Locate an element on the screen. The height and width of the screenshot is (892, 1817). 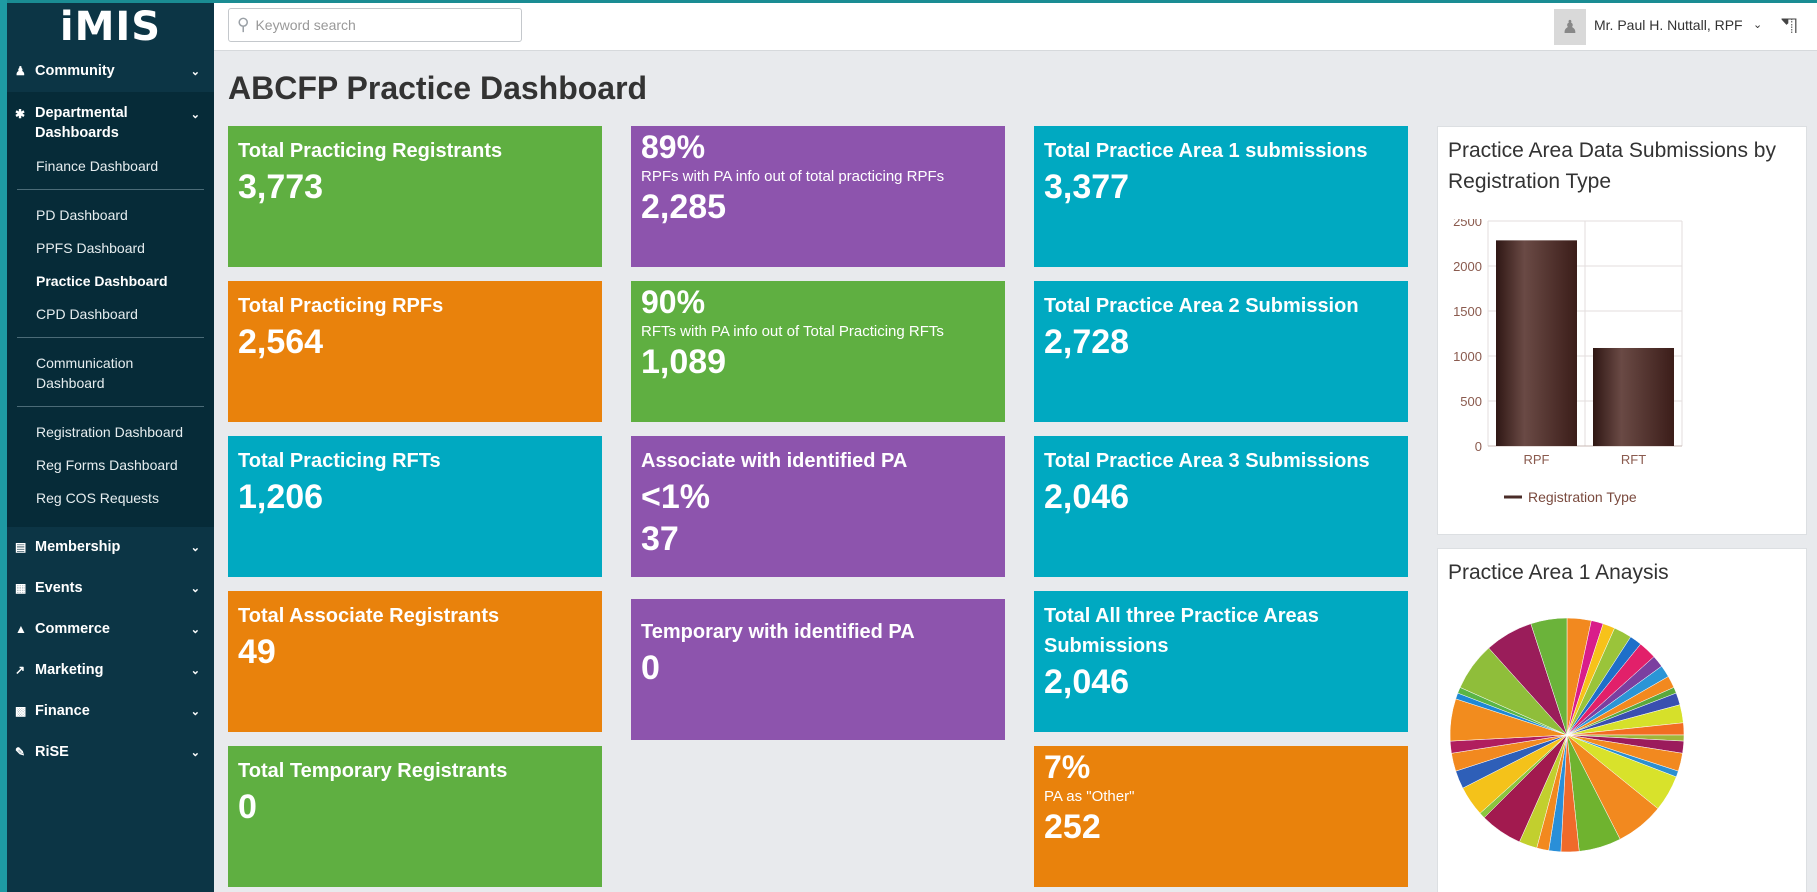
card-total-associate-registrants: Total Associate Registrants 49 is located at coordinates (415, 661).